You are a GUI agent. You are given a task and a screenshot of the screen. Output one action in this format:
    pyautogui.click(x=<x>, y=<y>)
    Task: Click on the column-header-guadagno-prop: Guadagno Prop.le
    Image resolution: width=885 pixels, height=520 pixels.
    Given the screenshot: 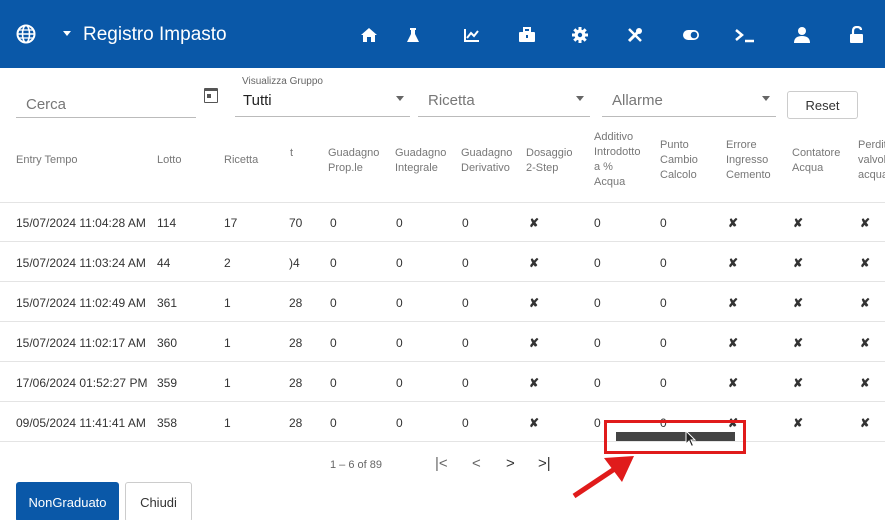 What is the action you would take?
    pyautogui.click(x=355, y=161)
    